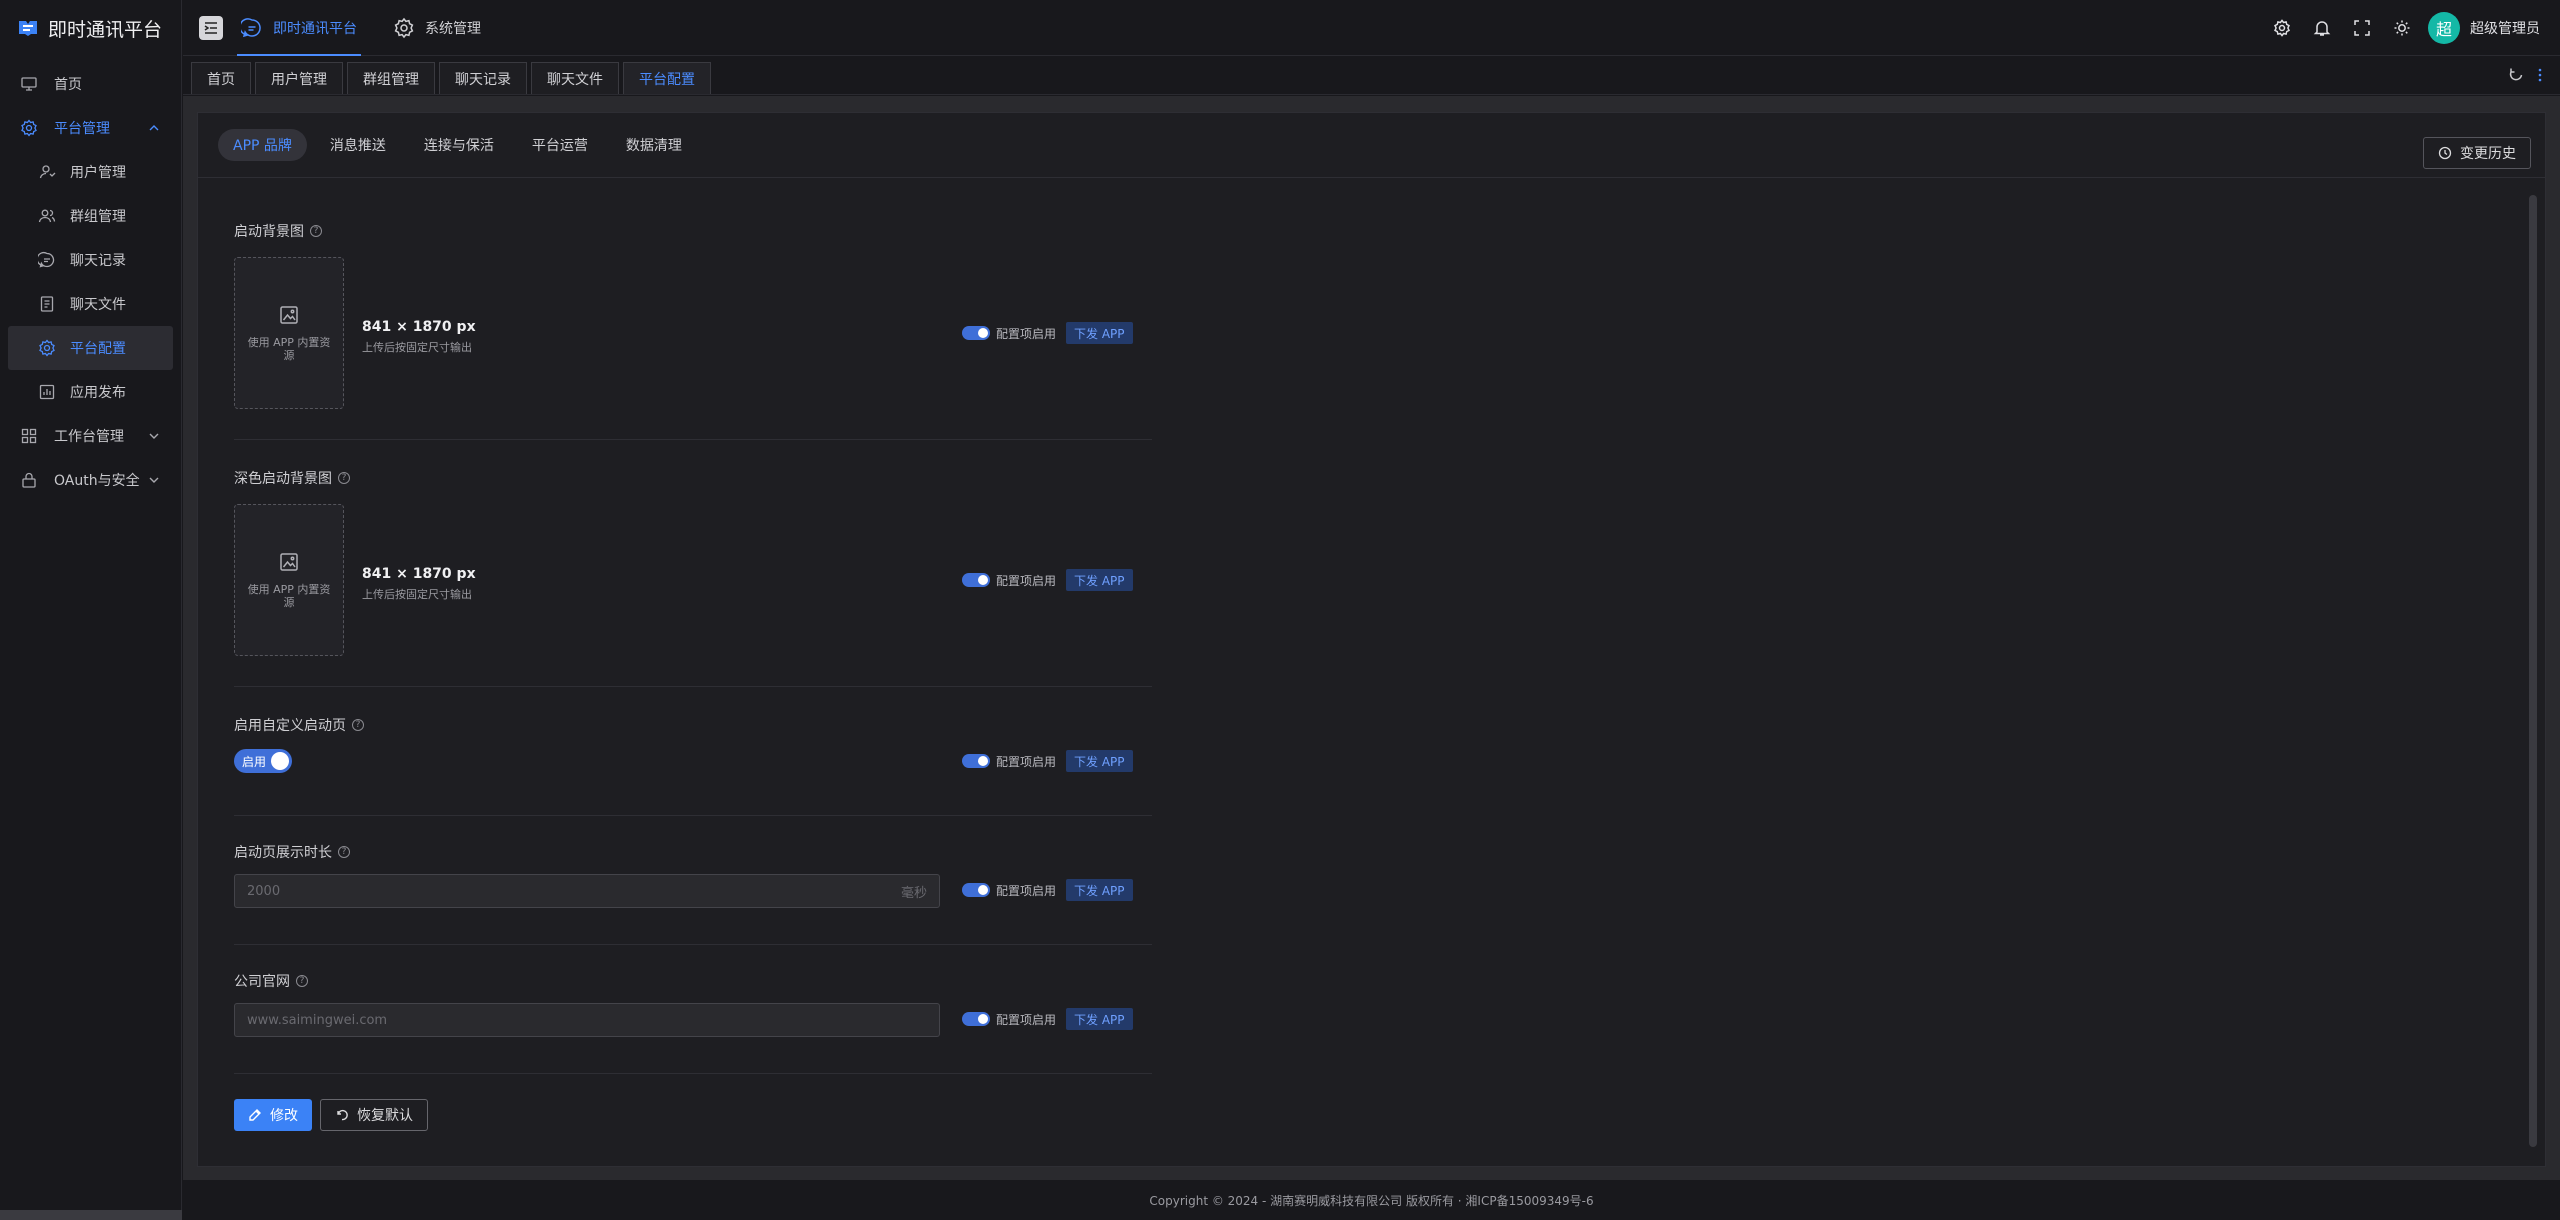 The width and height of the screenshot is (2560, 1220). I want to click on dark-splash-bg-upload: 使用 APP 内置资源, so click(289, 580).